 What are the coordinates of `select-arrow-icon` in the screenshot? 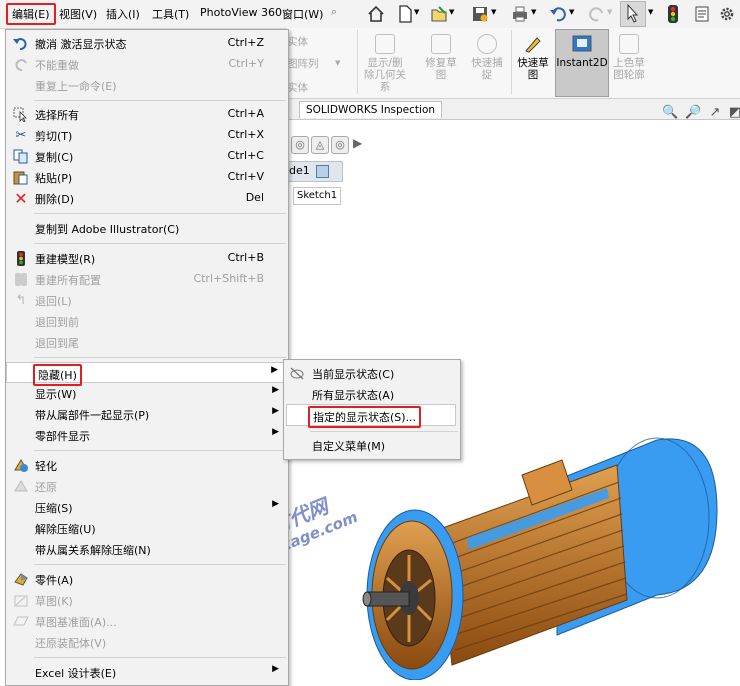 It's located at (633, 13).